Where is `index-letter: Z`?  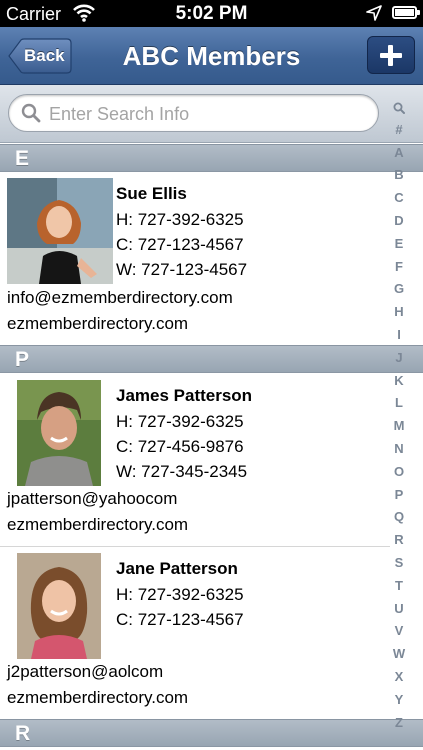 index-letter: Z is located at coordinates (399, 723).